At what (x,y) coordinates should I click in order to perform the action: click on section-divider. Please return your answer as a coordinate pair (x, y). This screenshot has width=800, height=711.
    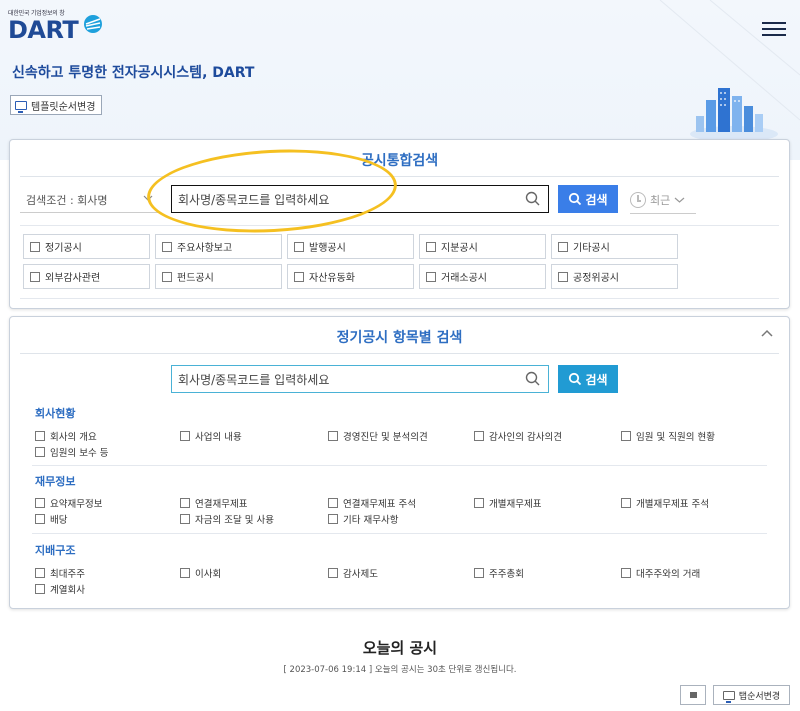
    Looking at the image, I should click on (399, 533).